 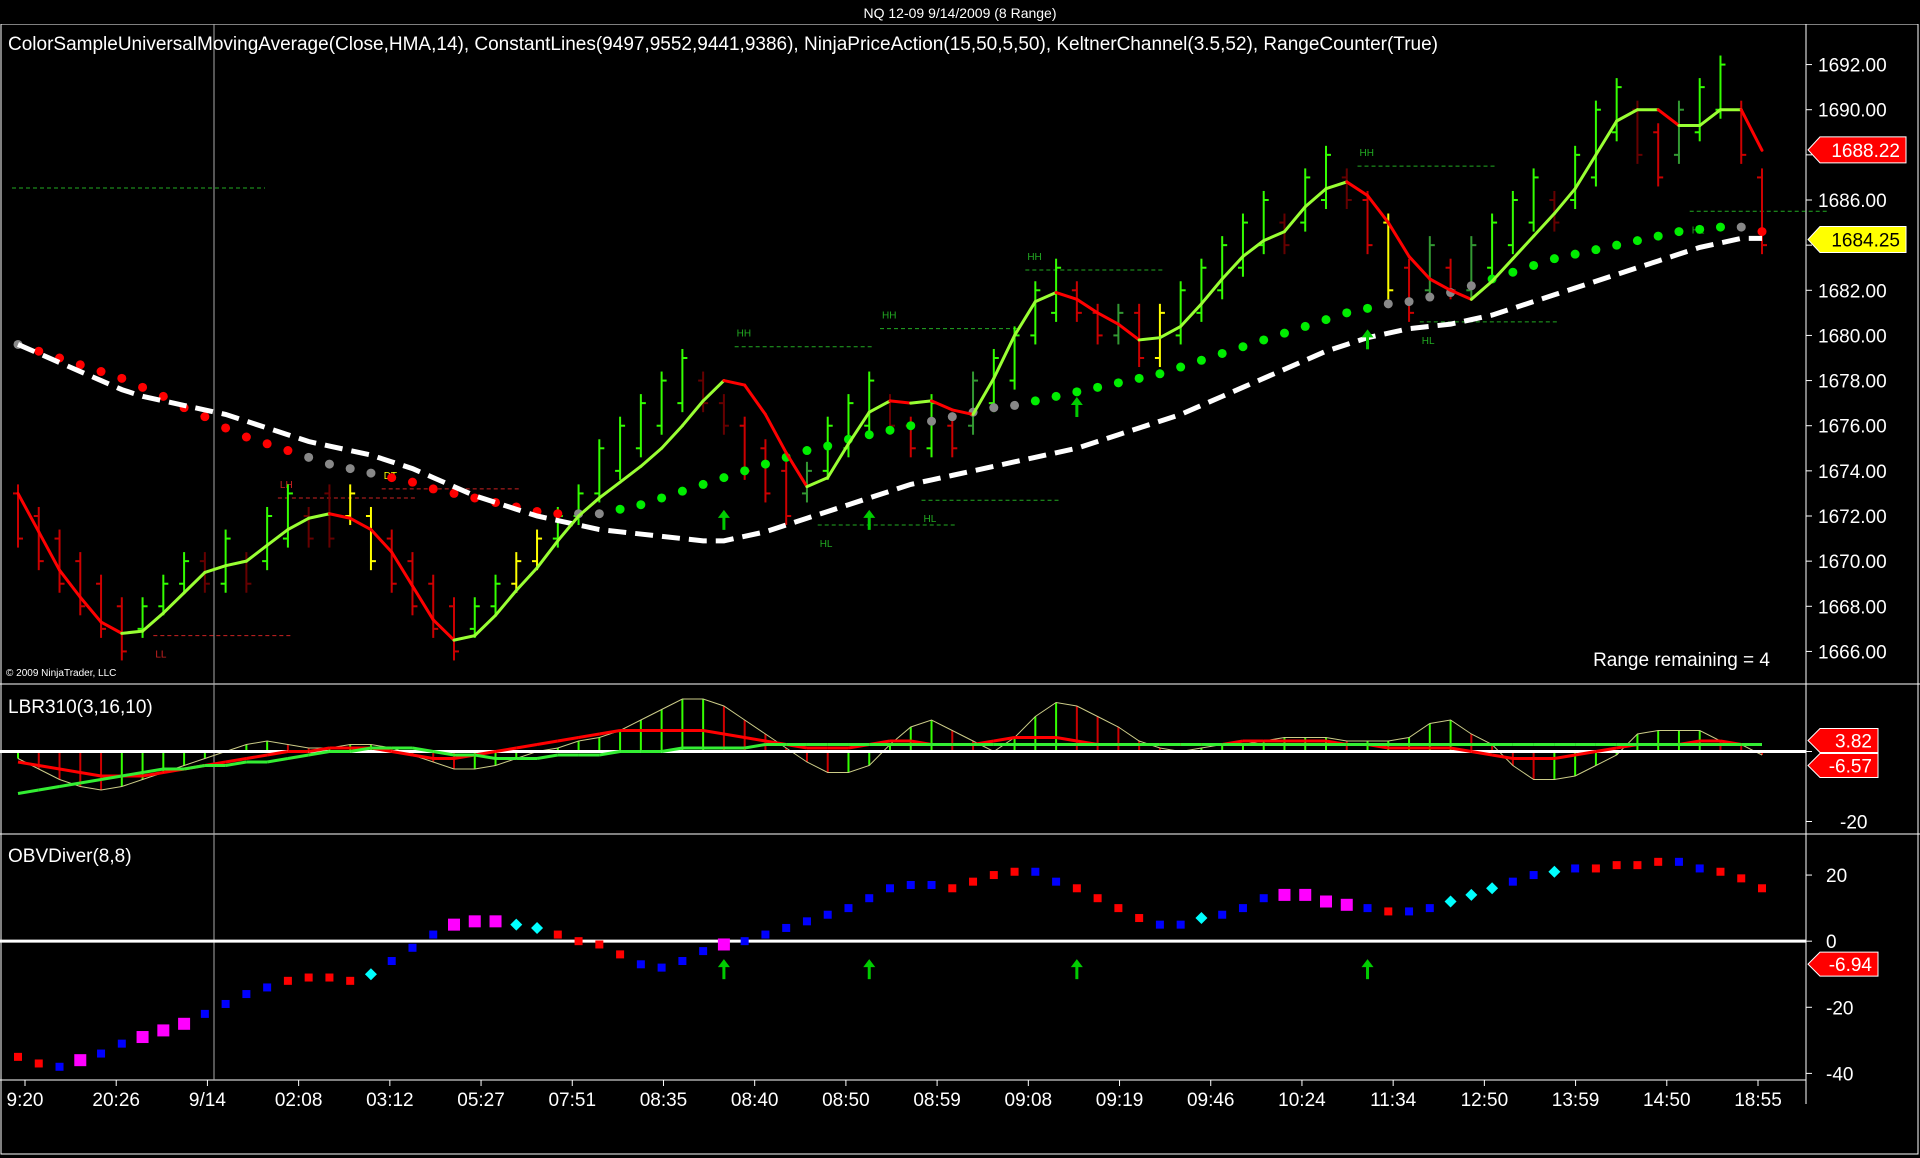 I want to click on swing-label: HH, so click(x=1034, y=257).